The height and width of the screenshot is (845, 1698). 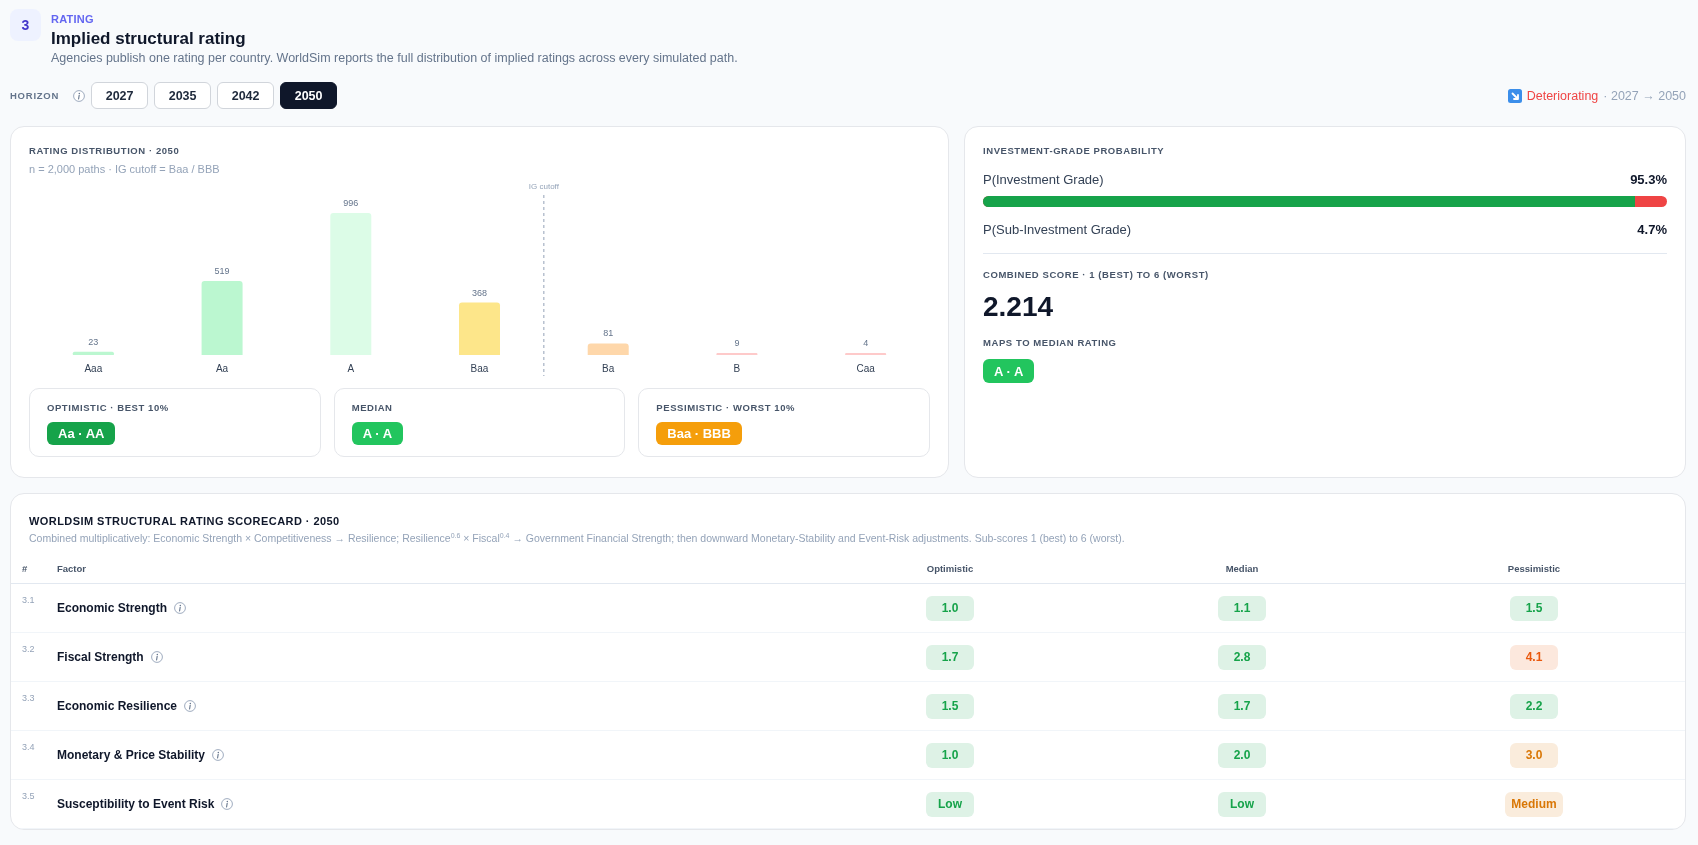 What do you see at coordinates (104, 151) in the screenshot?
I see `panel-title: RATING DISTRIBUTION · 2050` at bounding box center [104, 151].